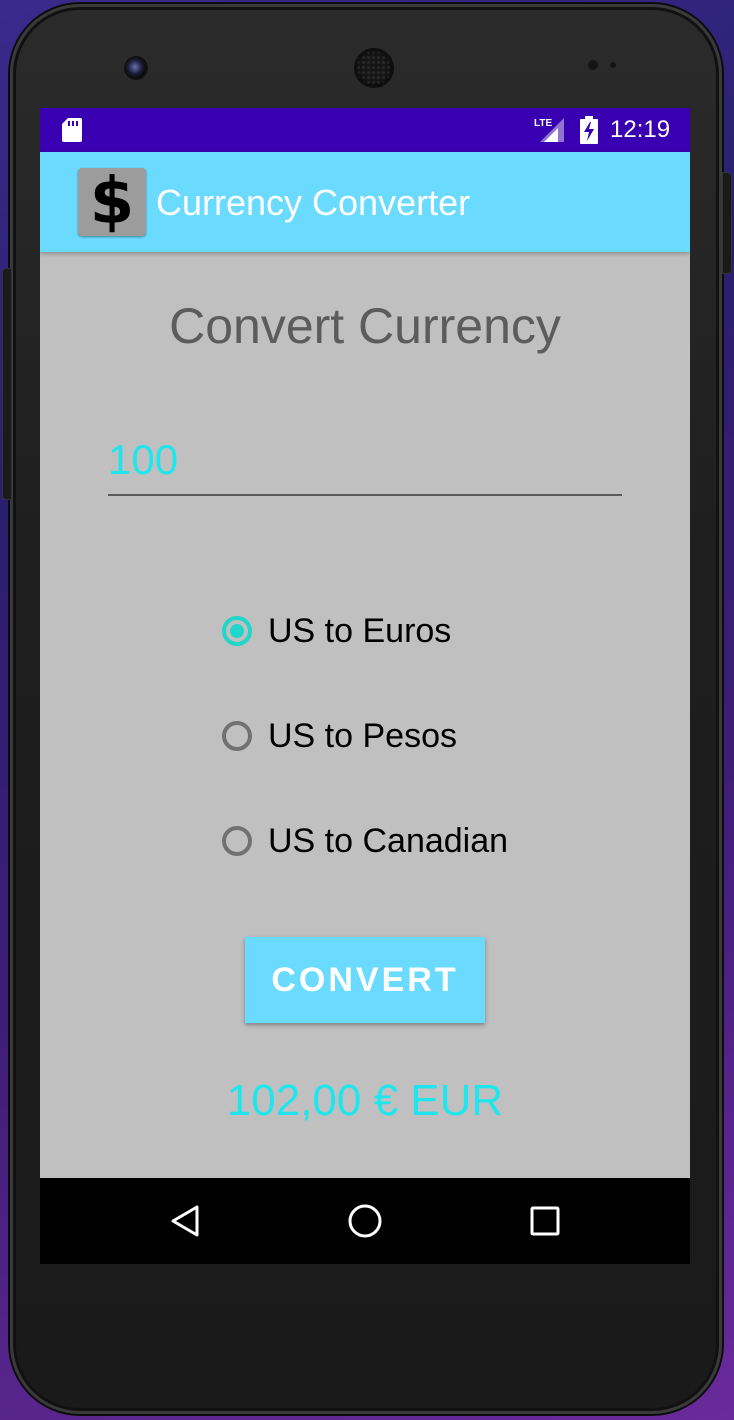 The height and width of the screenshot is (1420, 734). What do you see at coordinates (543, 123) in the screenshot?
I see `network-label: LTE` at bounding box center [543, 123].